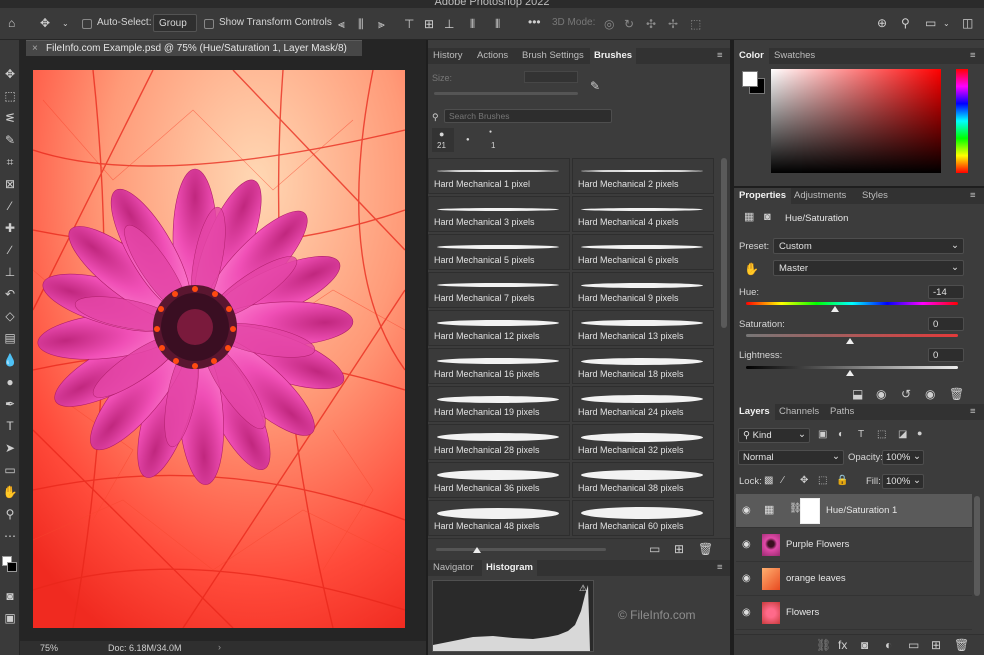 The image size is (984, 655). I want to click on home-icon: ⌂, so click(11, 23).